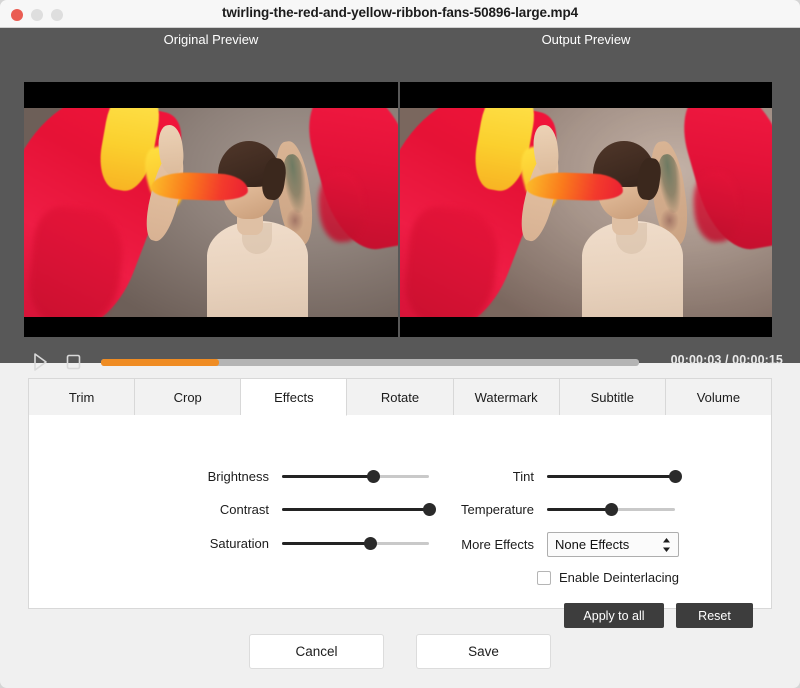 This screenshot has width=800, height=688. Describe the element at coordinates (244, 509) in the screenshot. I see `contrast-label: Contrast` at that location.